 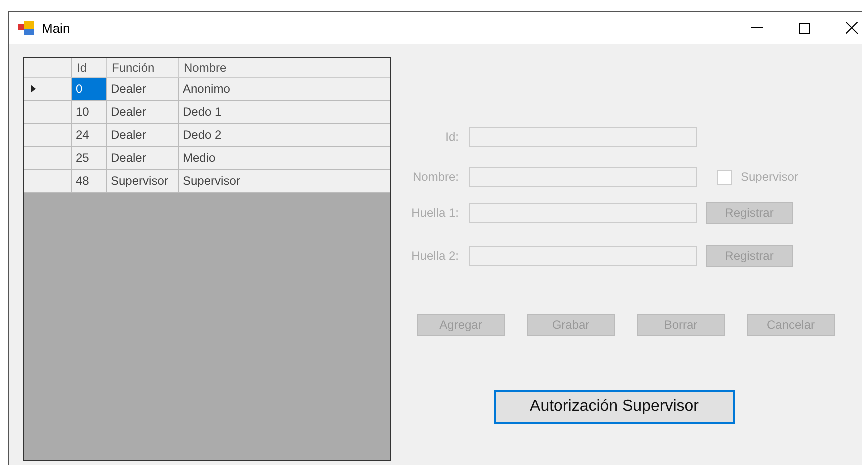 I want to click on table-cell-text: Anonimo, so click(x=207, y=89).